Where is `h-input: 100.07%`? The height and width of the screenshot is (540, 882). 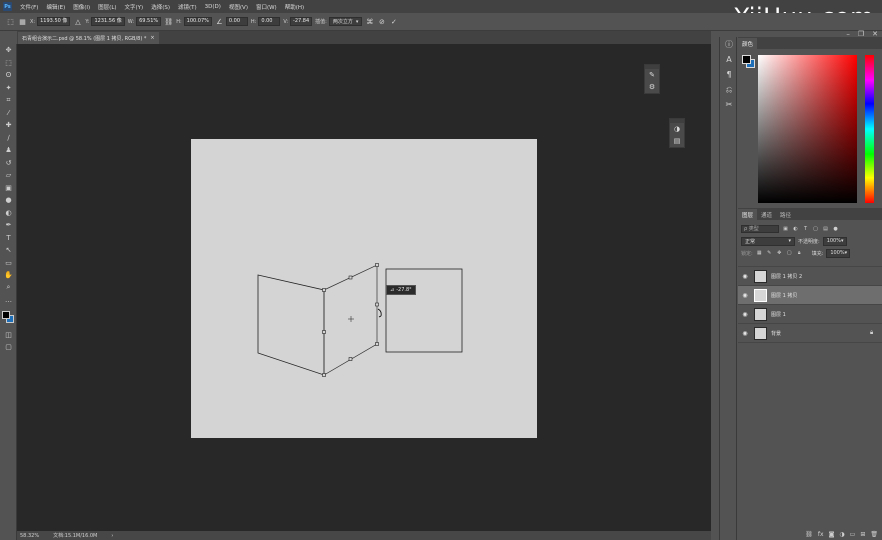
h-input: 100.07% is located at coordinates (197, 21).